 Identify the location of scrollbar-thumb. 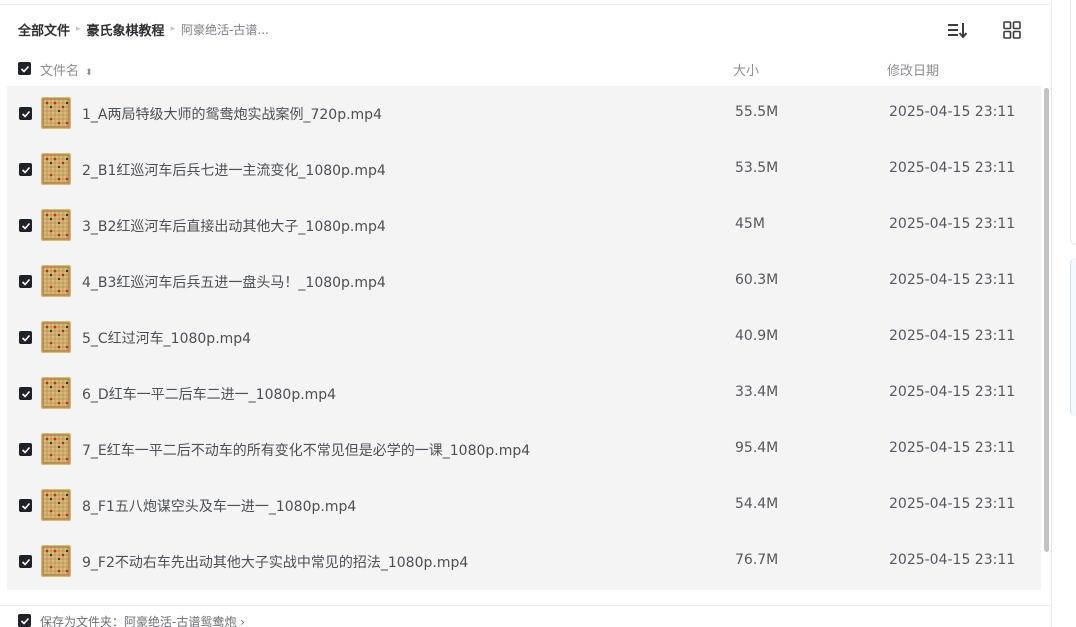
(1046, 320).